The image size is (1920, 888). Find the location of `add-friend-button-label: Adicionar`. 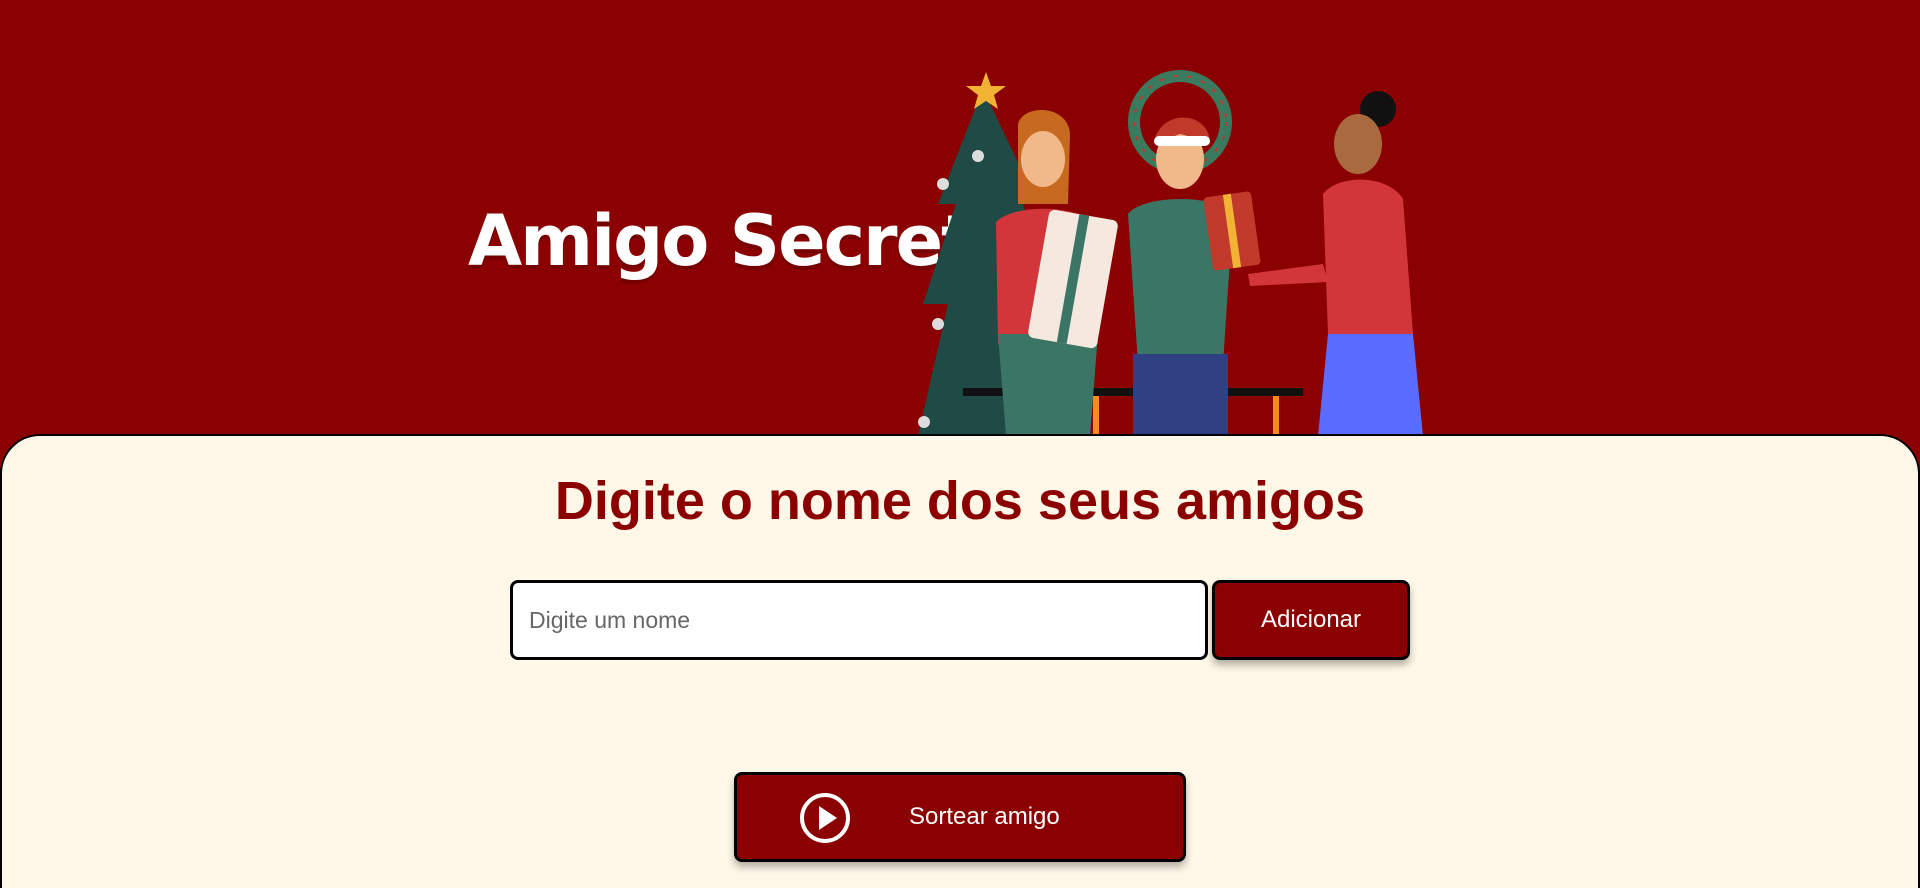

add-friend-button-label: Adicionar is located at coordinates (1311, 619).